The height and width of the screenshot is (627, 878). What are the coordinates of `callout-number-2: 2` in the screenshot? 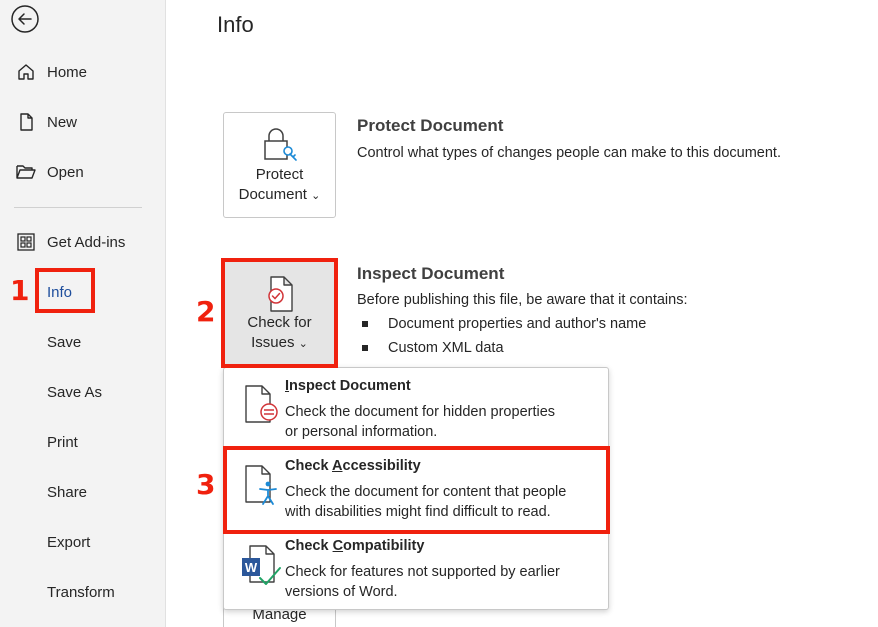 It's located at (206, 311).